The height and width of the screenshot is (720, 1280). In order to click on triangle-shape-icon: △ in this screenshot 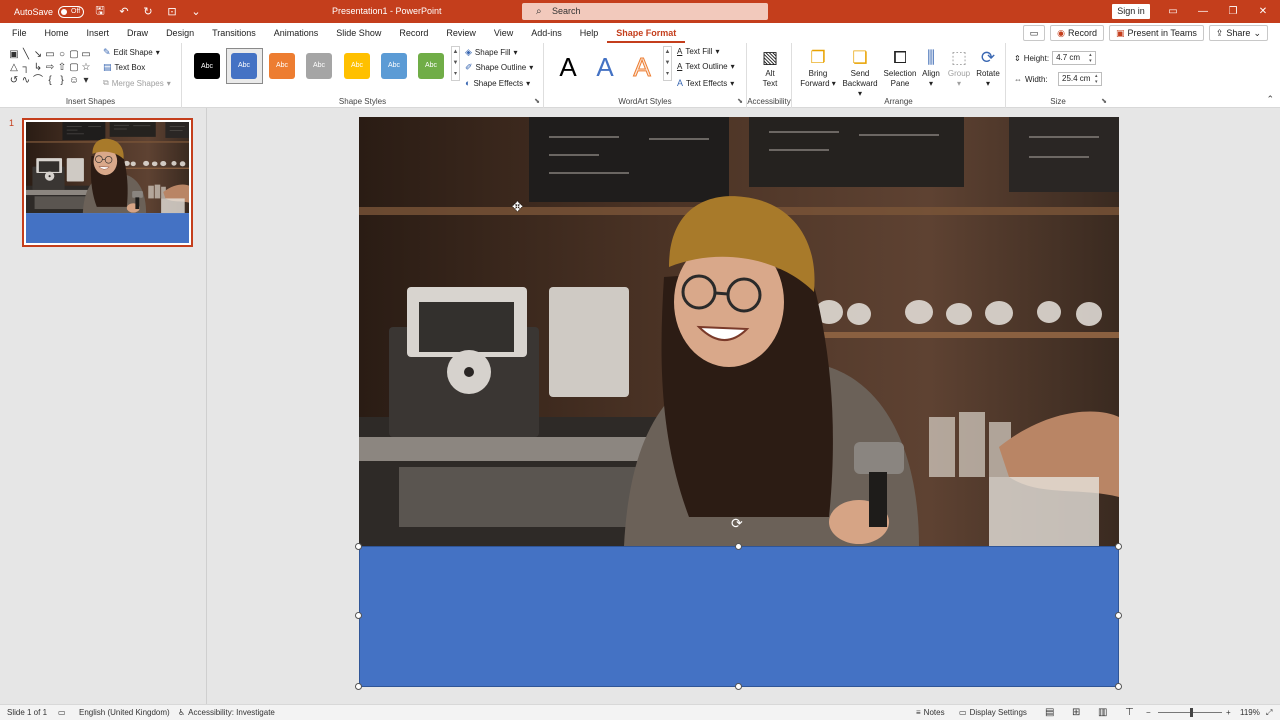, I will do `click(14, 67)`.